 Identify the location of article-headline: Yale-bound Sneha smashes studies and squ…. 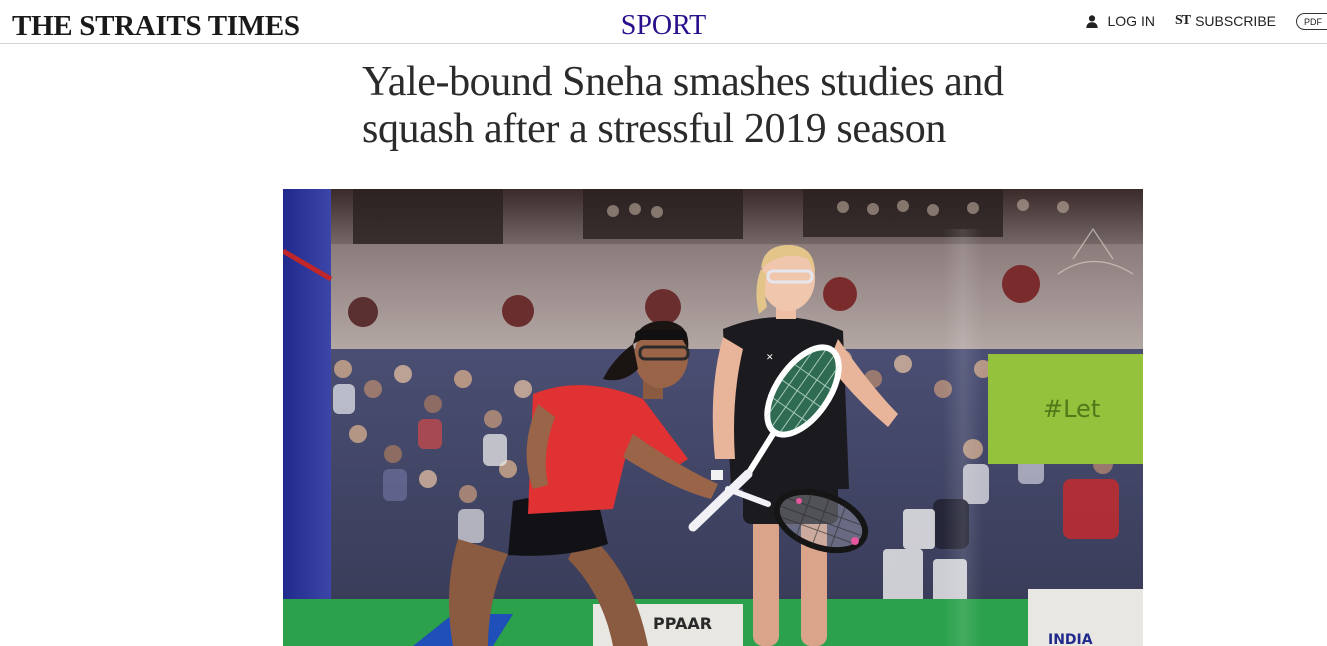
(722, 106).